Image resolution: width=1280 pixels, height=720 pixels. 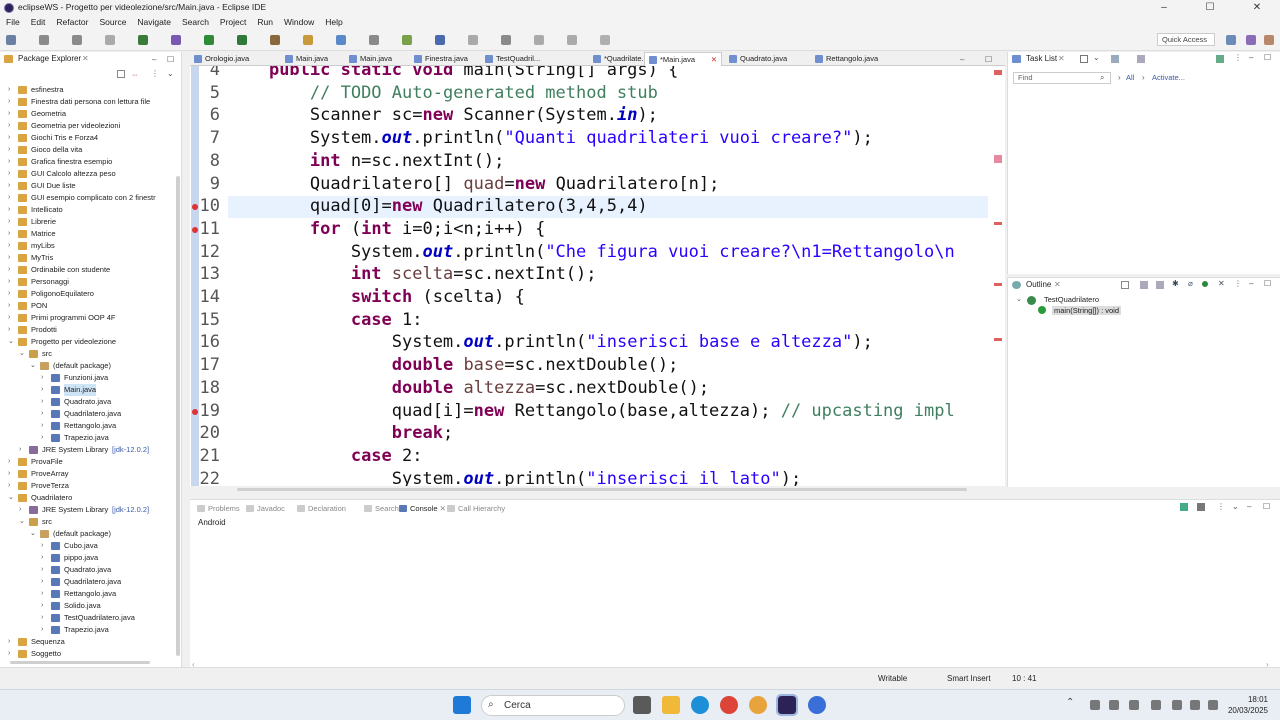 What do you see at coordinates (376, 297) in the screenshot?
I see `code-line: switch (scelta) {` at bounding box center [376, 297].